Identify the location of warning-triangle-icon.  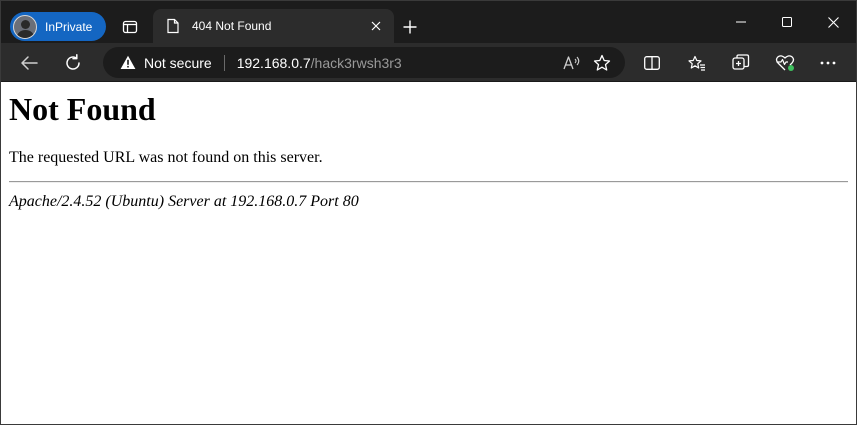
(128, 63).